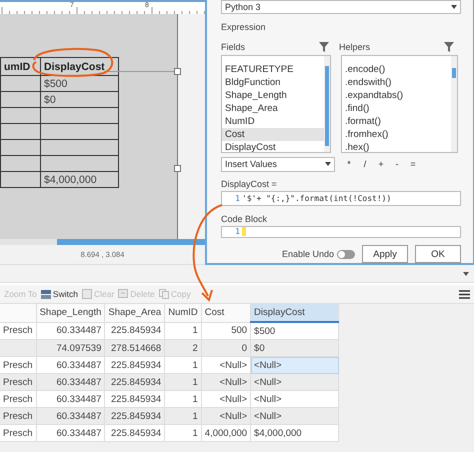  Describe the element at coordinates (70, 313) in the screenshot. I see `column-header: Shape_Length` at that location.